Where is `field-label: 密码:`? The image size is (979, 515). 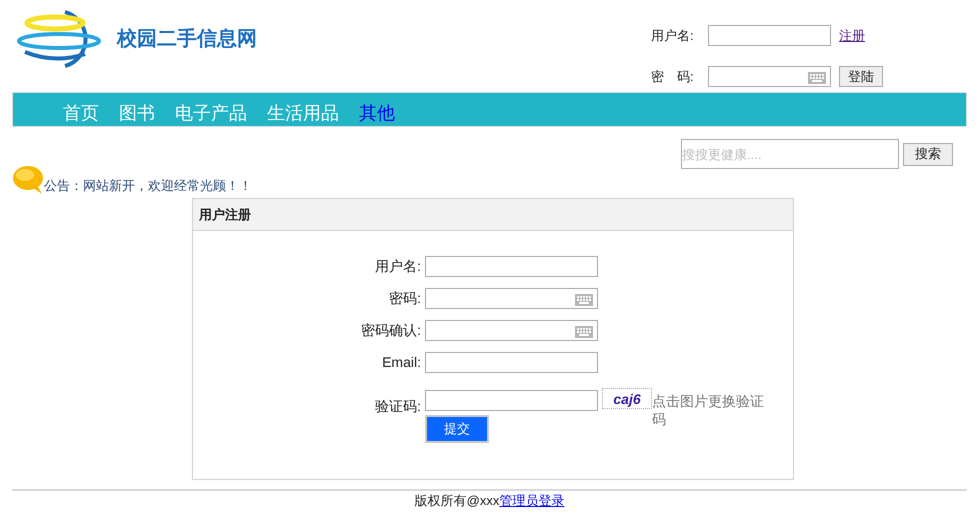
field-label: 密码: is located at coordinates (405, 298).